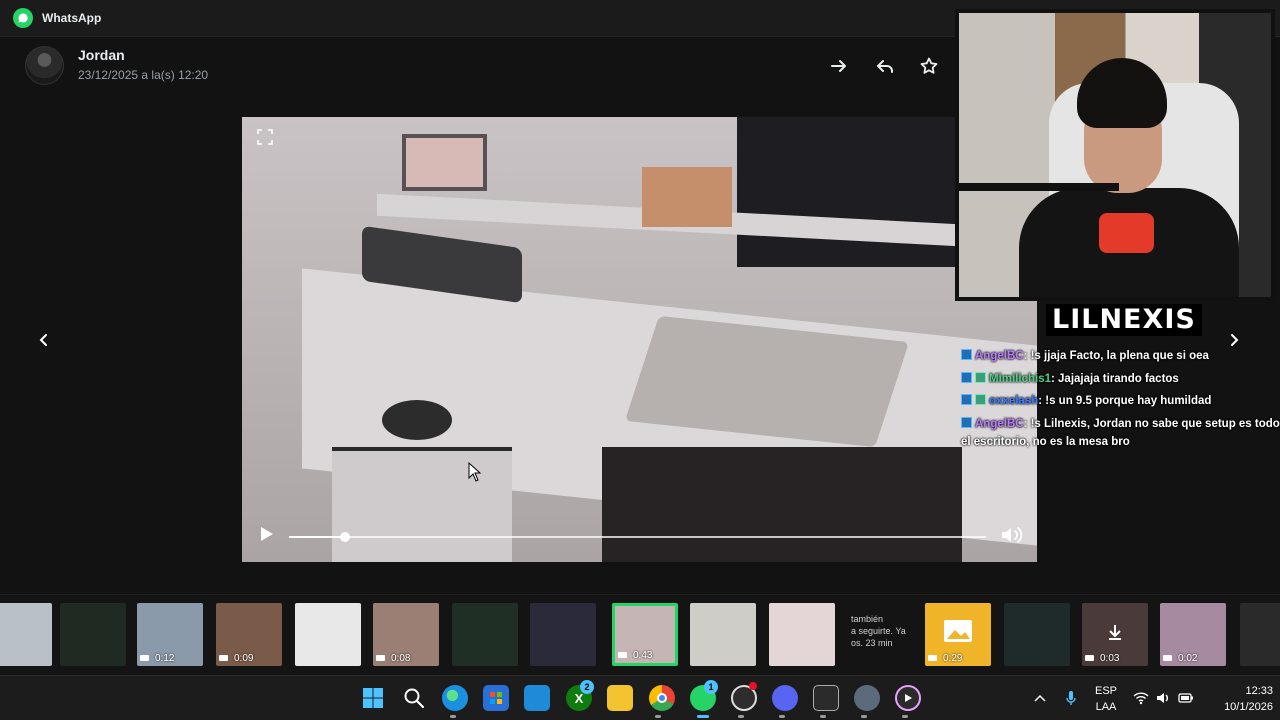 The image size is (1280, 720). Describe the element at coordinates (1193, 634) in the screenshot. I see `media-thumbnail: 0:02` at that location.